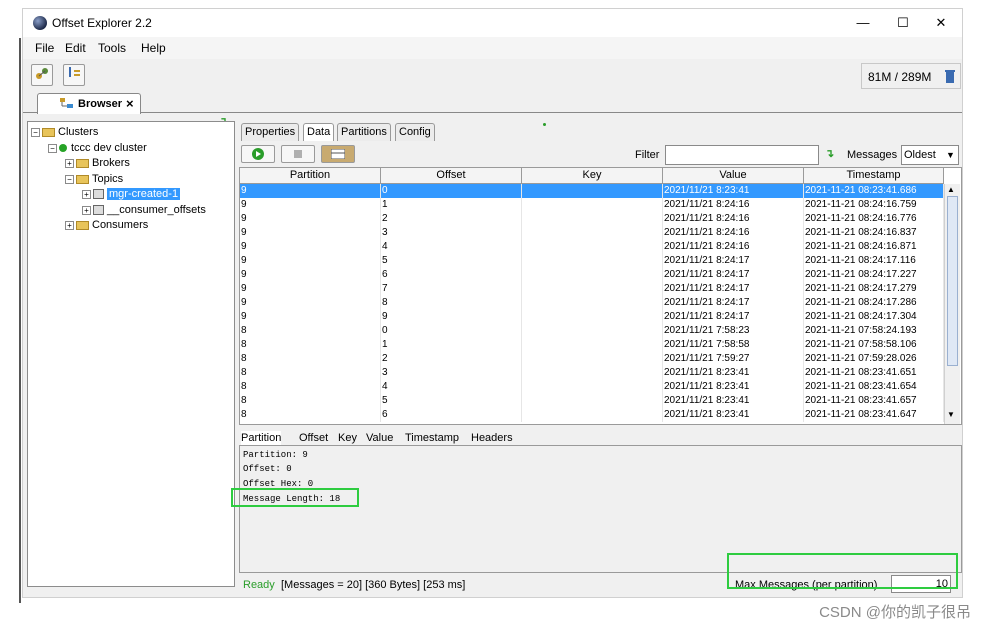 The image size is (985, 631). Describe the element at coordinates (44, 48) in the screenshot. I see `menu-file: File` at that location.